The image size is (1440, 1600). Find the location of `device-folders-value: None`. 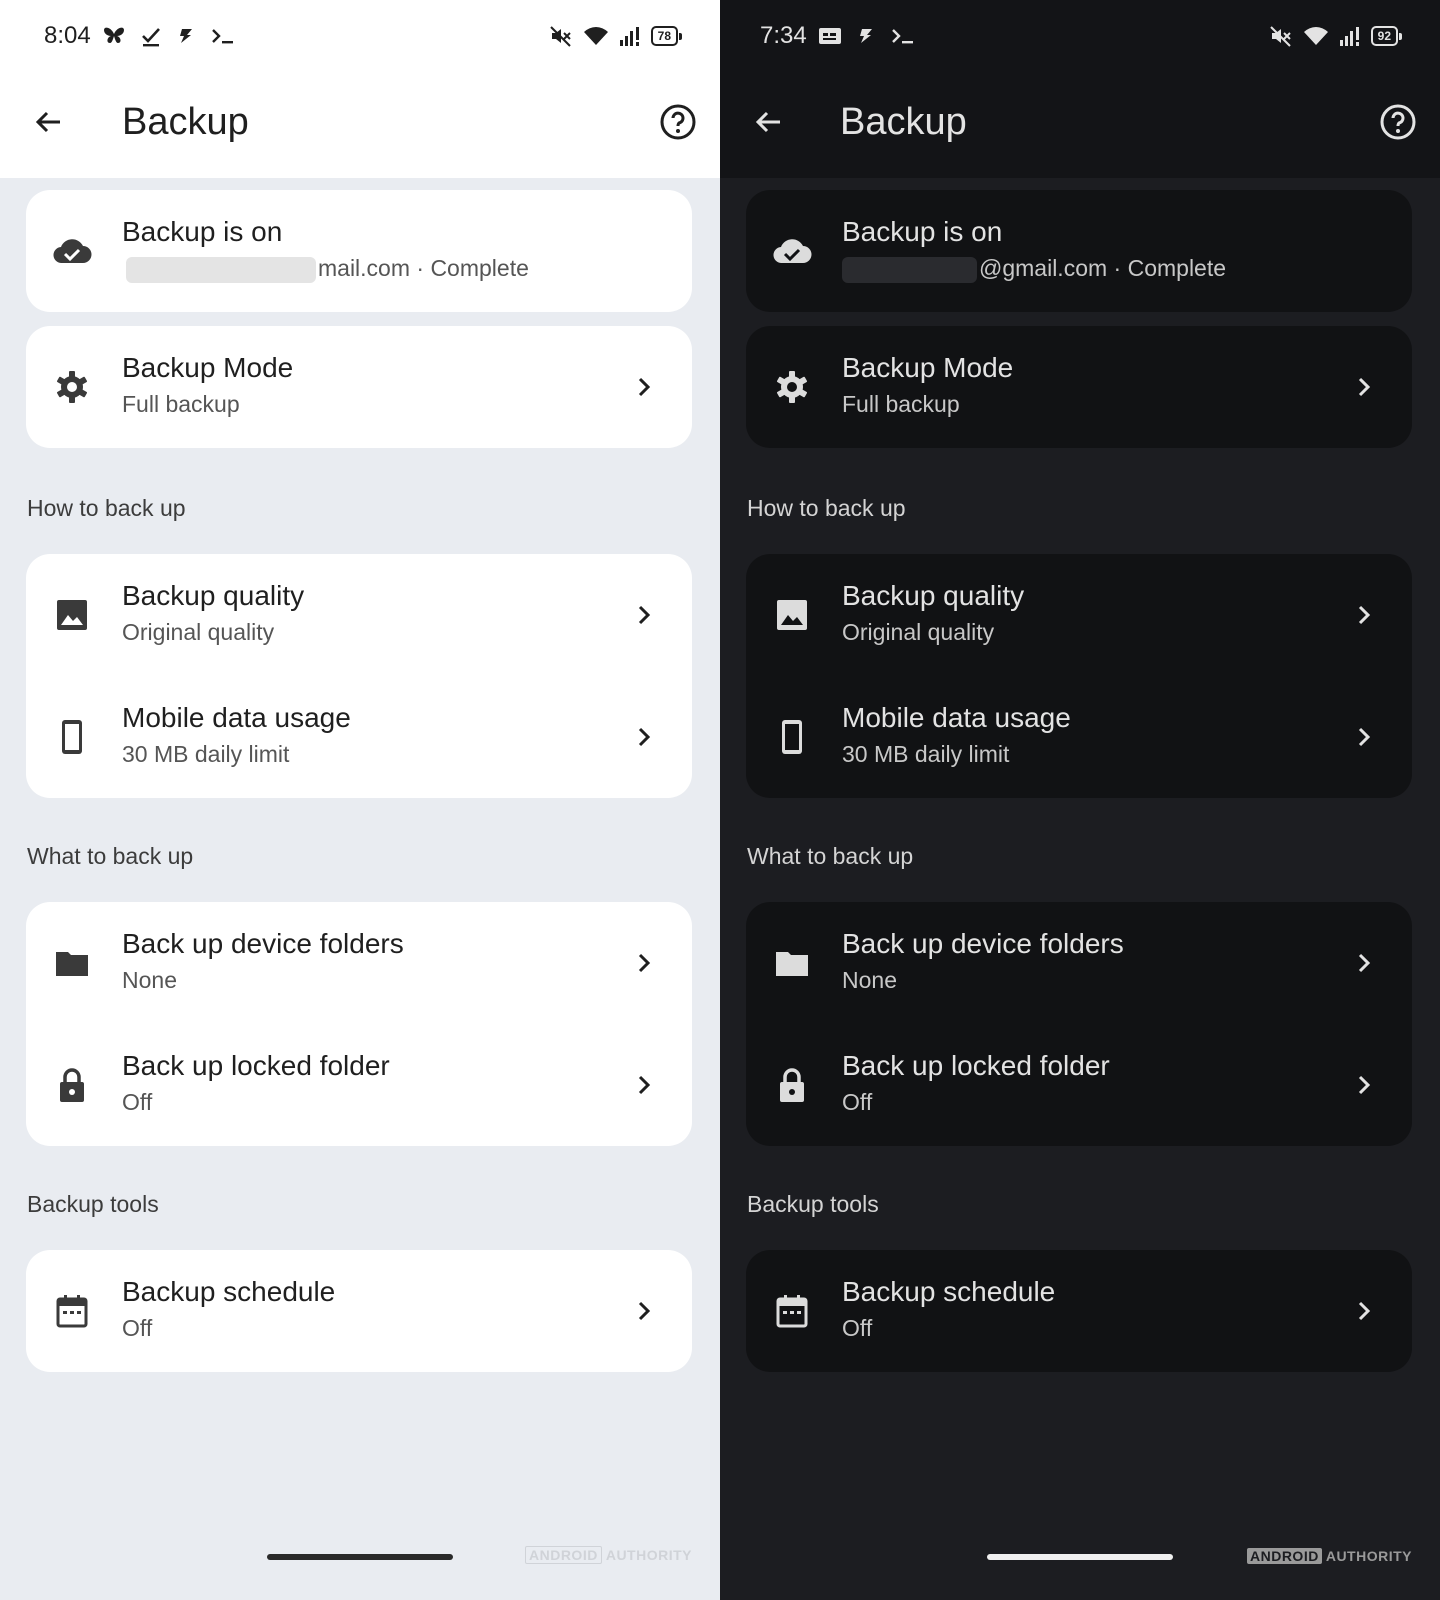

device-folders-value: None is located at coordinates (149, 980).